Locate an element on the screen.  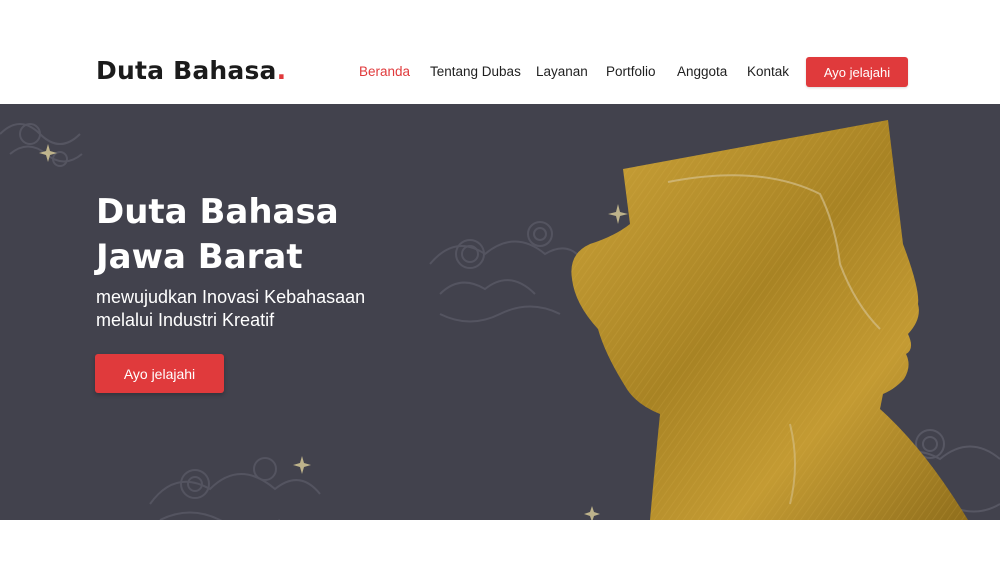
nav-item-beranda: Beranda is located at coordinates (384, 71).